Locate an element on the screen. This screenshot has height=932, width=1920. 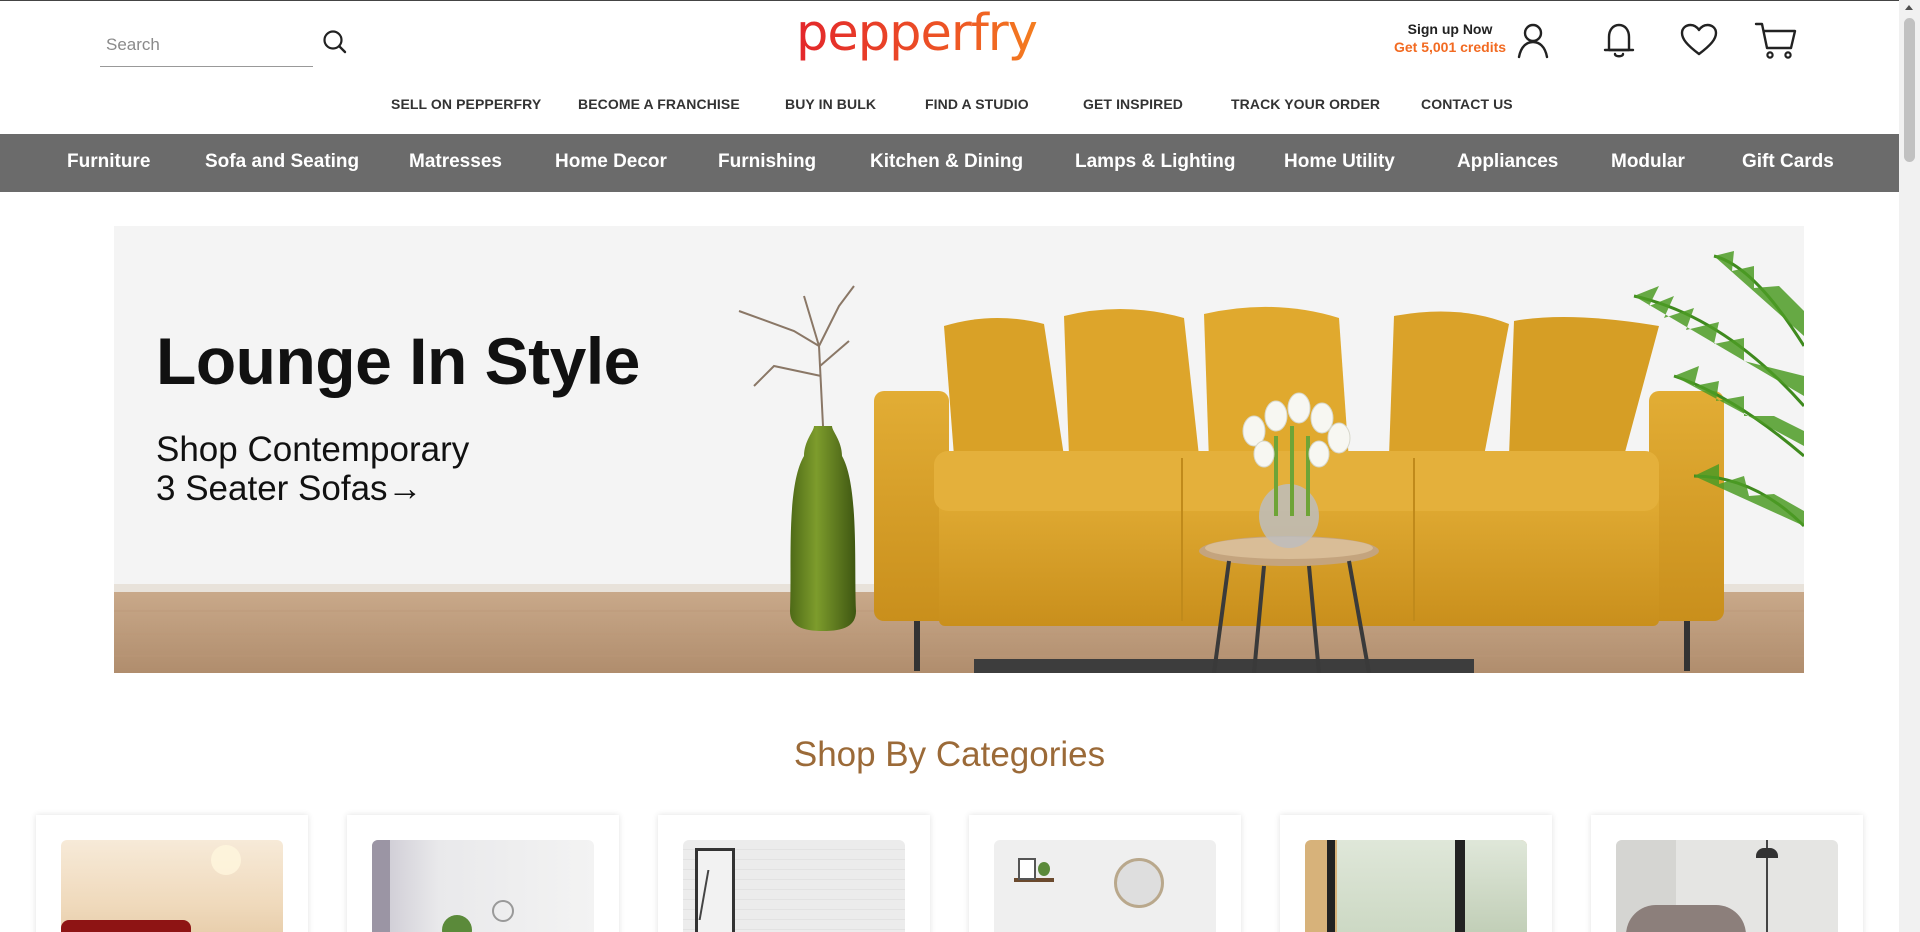
search-box is located at coordinates (206, 45).